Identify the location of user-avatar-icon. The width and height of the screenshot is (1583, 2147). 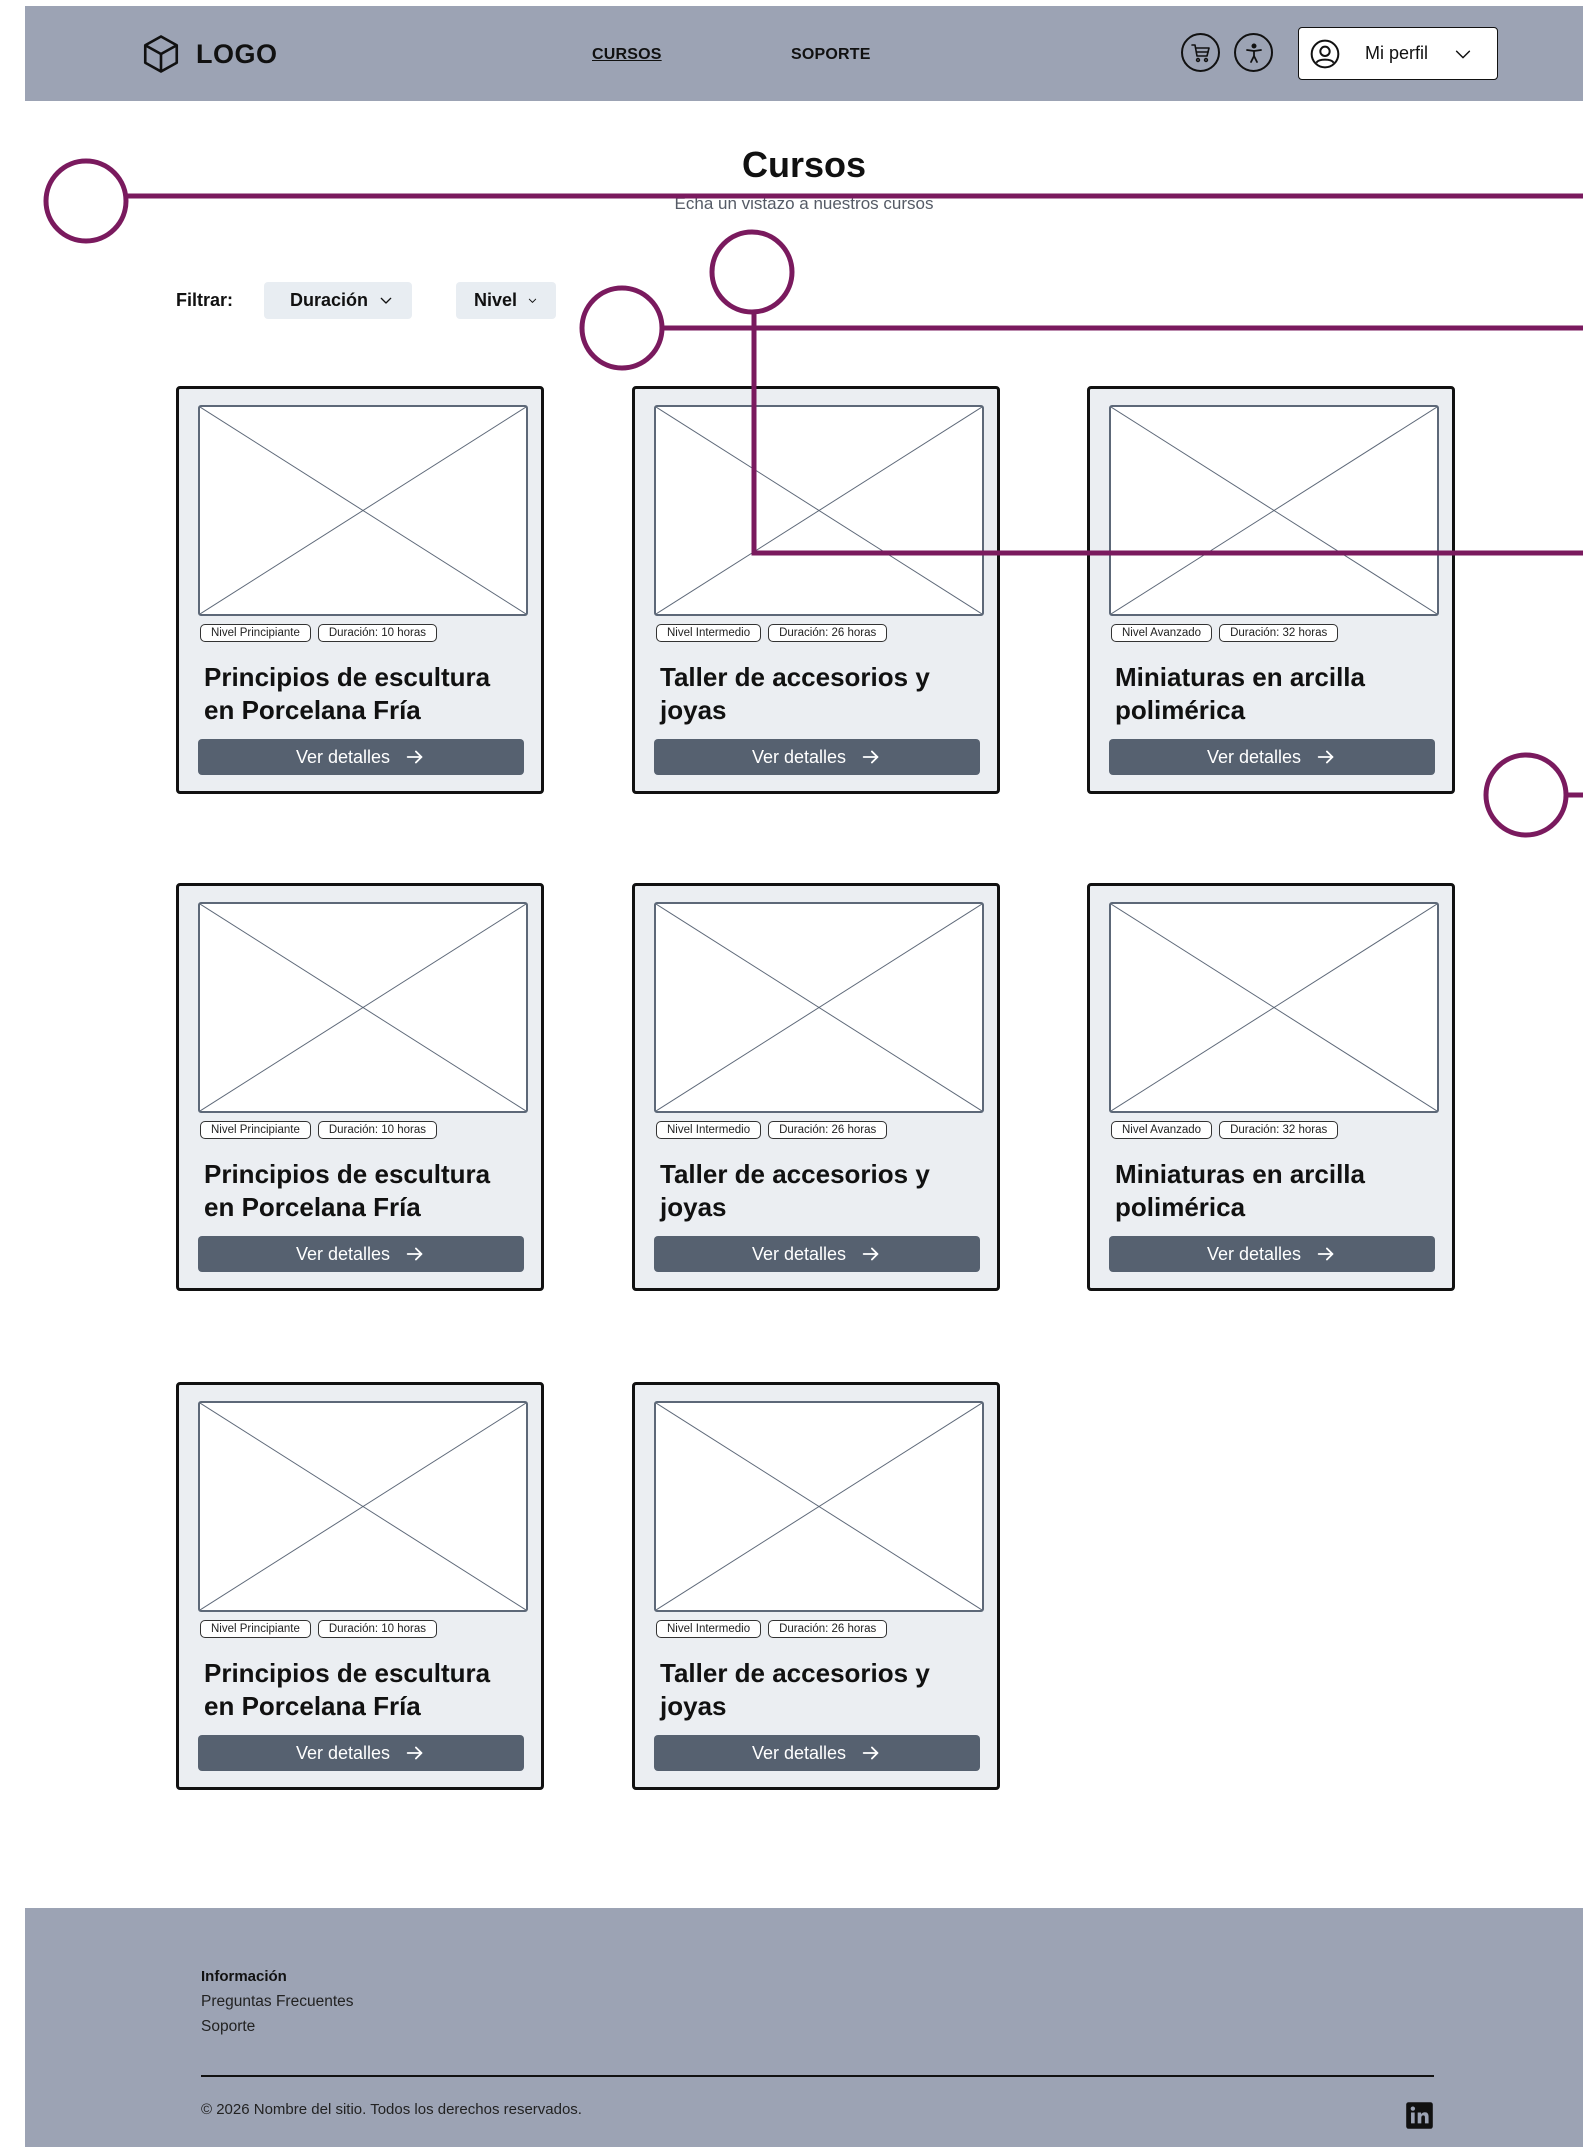
(1325, 53).